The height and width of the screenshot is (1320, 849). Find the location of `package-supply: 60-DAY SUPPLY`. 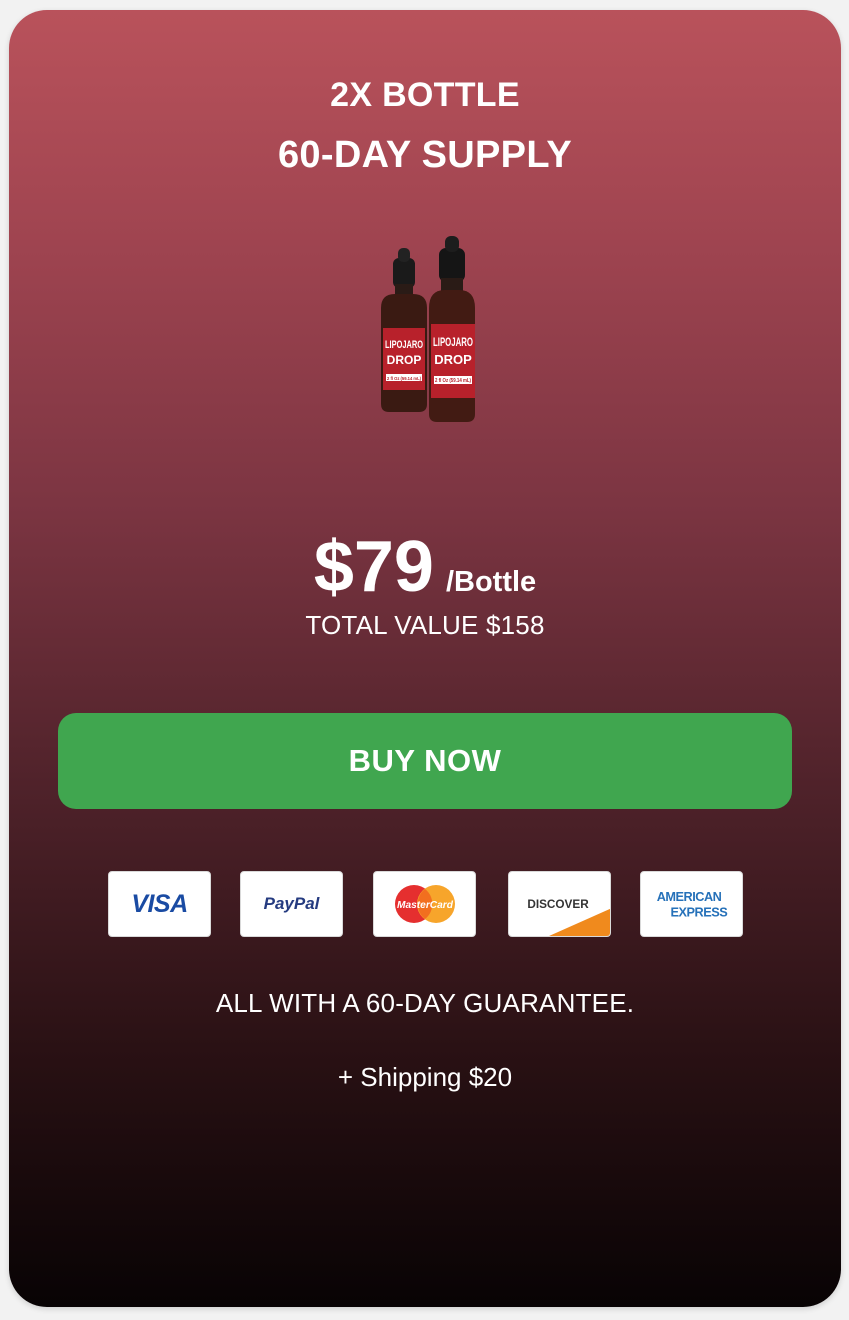

package-supply: 60-DAY SUPPLY is located at coordinates (425, 155).